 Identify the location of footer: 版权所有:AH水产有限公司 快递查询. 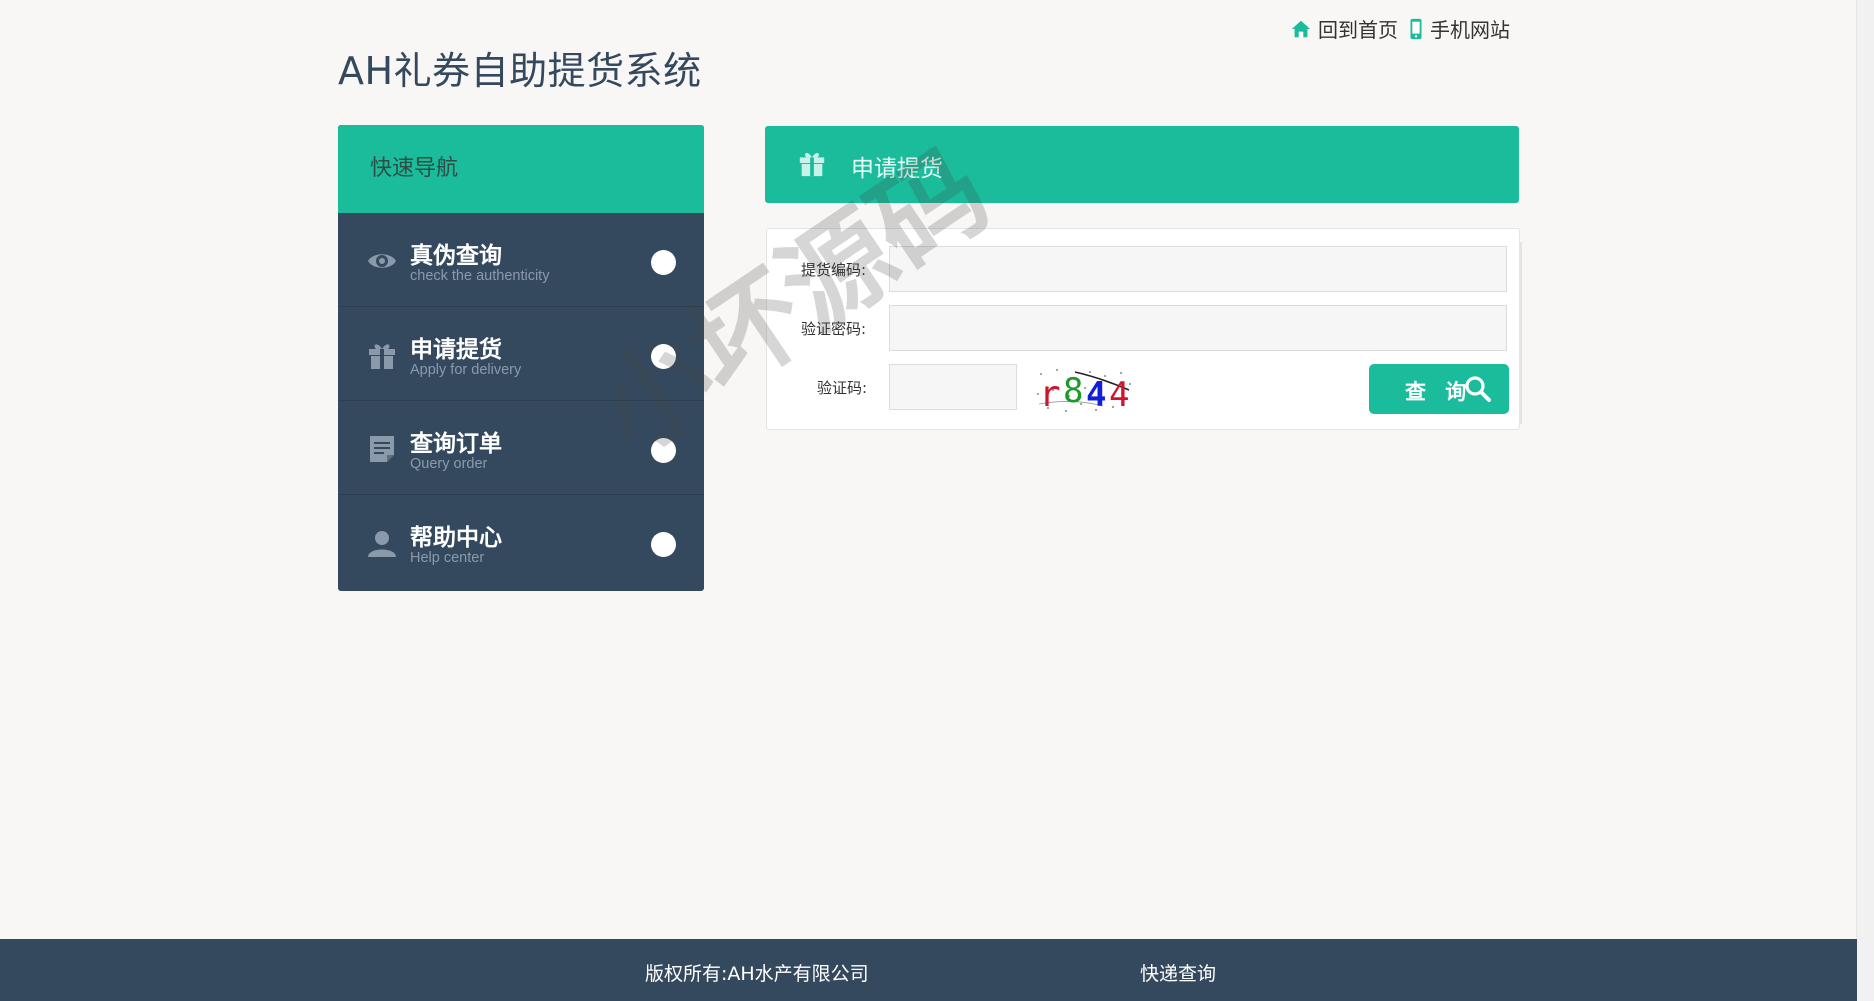
(928, 970).